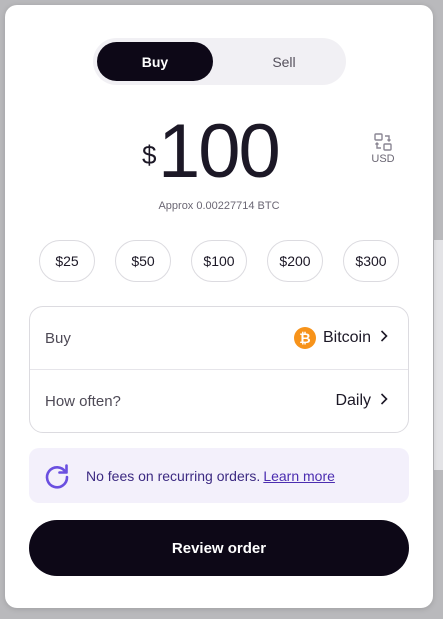 This screenshot has width=443, height=619. Describe the element at coordinates (83, 401) in the screenshot. I see `frequency-row-label: How often?` at that location.